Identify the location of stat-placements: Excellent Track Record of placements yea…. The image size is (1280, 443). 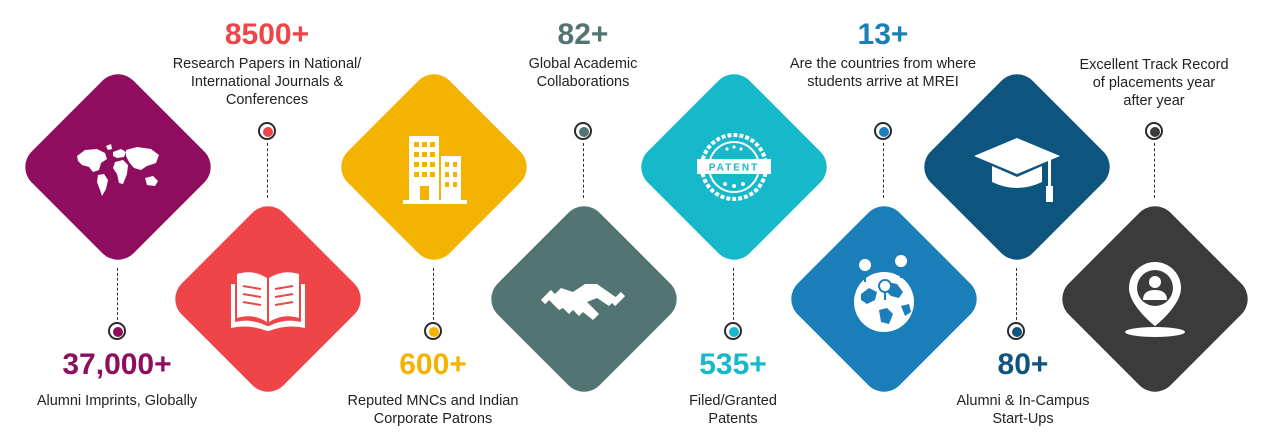
(1154, 83).